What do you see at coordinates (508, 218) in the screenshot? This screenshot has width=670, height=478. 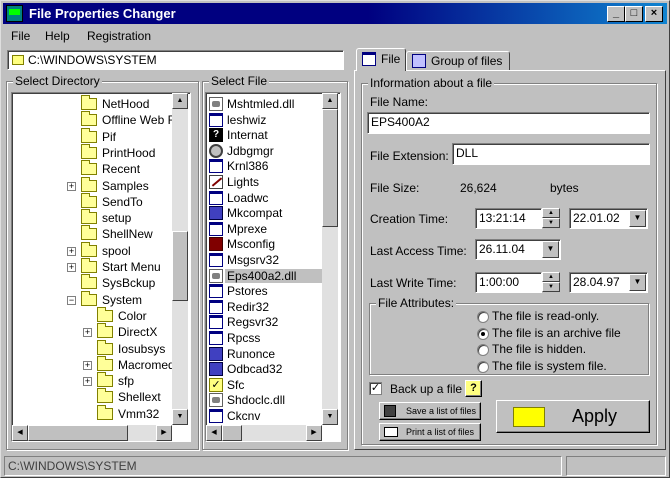 I see `creation-time-input: 13:21:14` at bounding box center [508, 218].